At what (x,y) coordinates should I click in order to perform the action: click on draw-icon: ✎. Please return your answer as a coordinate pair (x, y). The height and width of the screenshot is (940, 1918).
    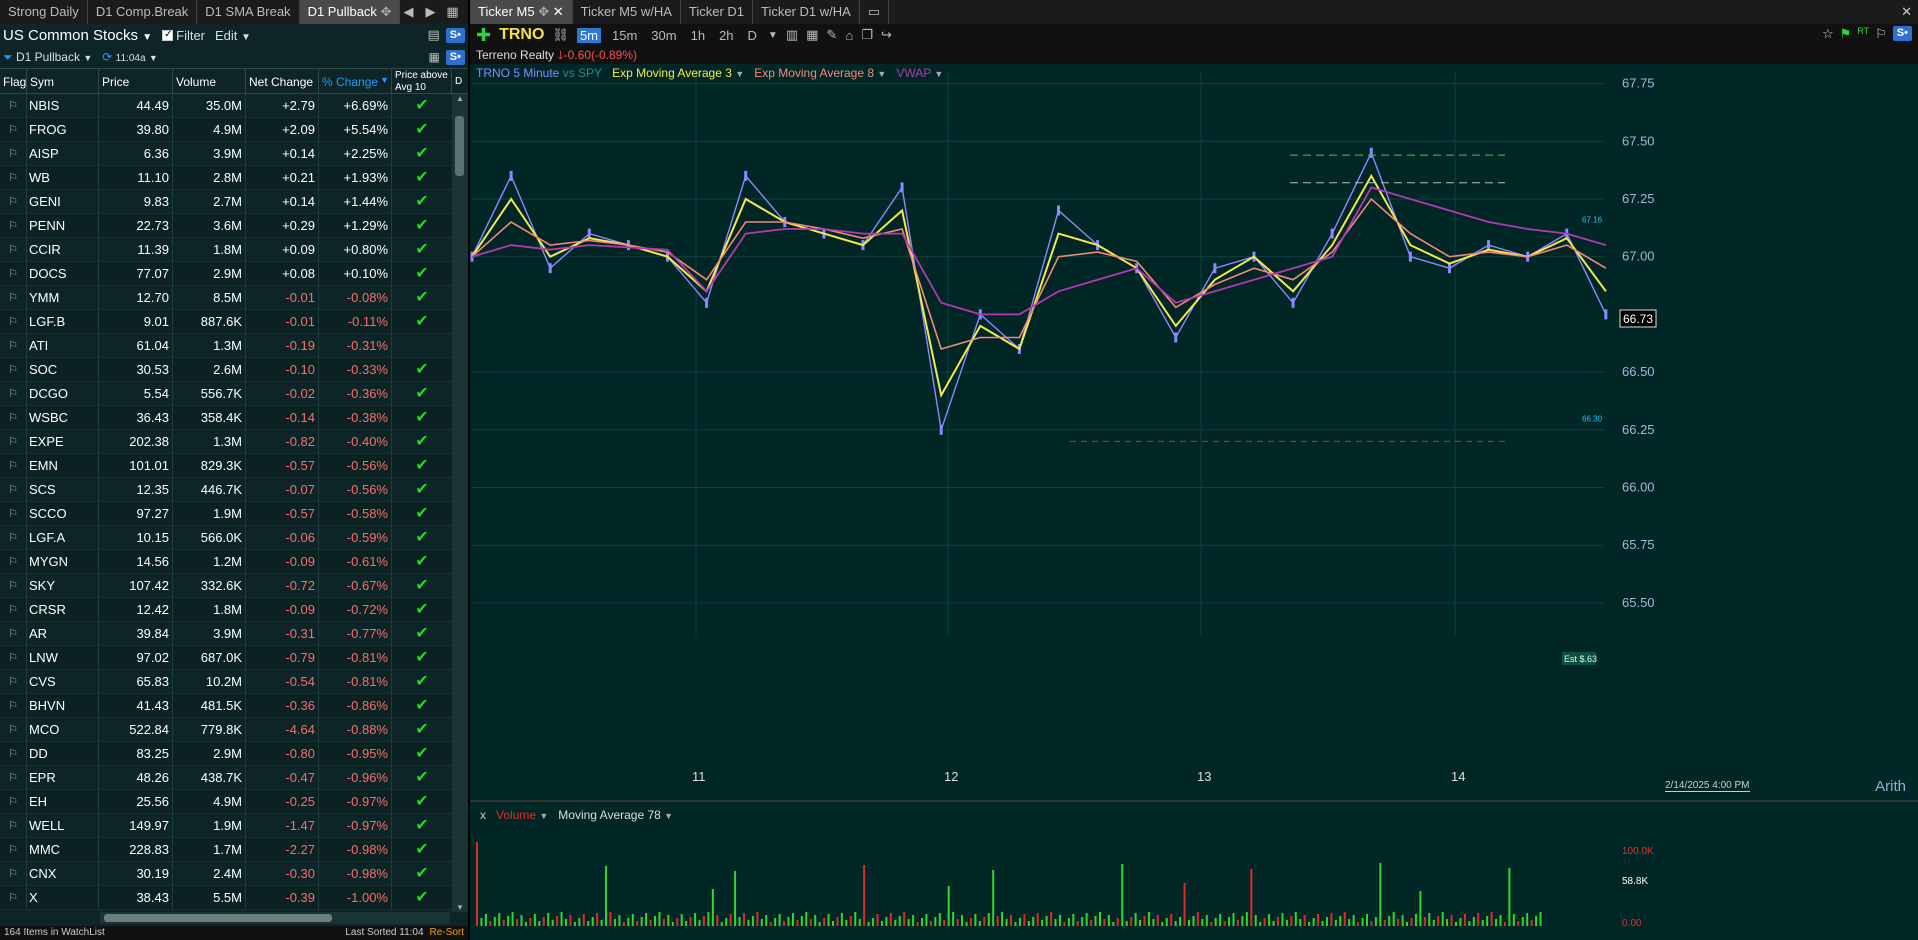
    Looking at the image, I should click on (831, 35).